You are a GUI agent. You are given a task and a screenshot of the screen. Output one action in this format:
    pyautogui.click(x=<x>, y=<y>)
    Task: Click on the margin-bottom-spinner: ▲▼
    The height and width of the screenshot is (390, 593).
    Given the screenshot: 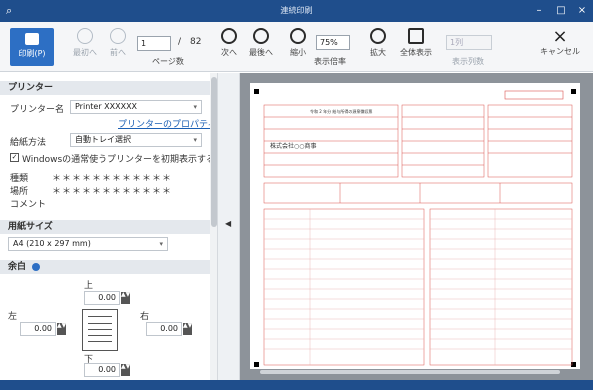 What is the action you would take?
    pyautogui.click(x=125, y=370)
    